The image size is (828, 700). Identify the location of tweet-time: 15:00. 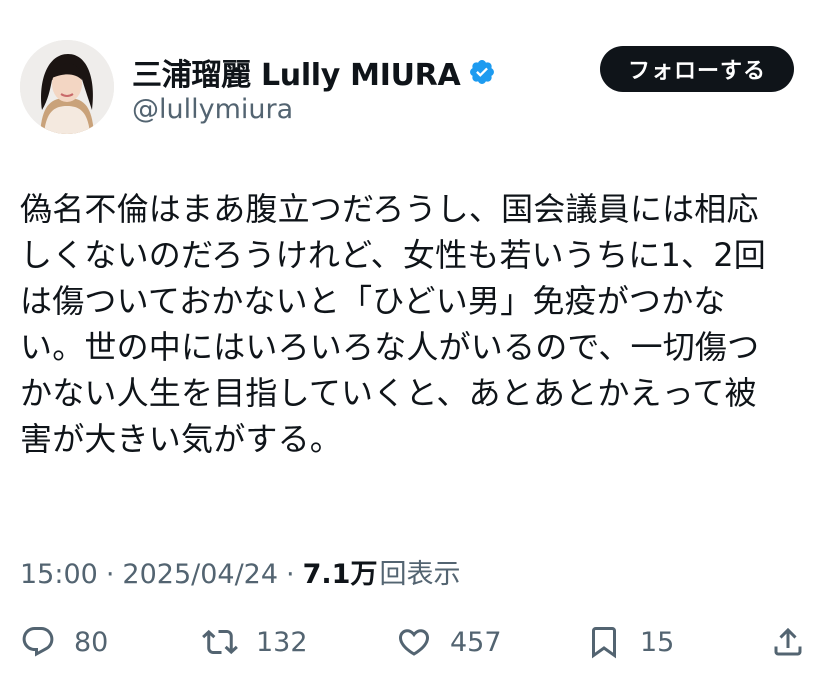
(59, 574).